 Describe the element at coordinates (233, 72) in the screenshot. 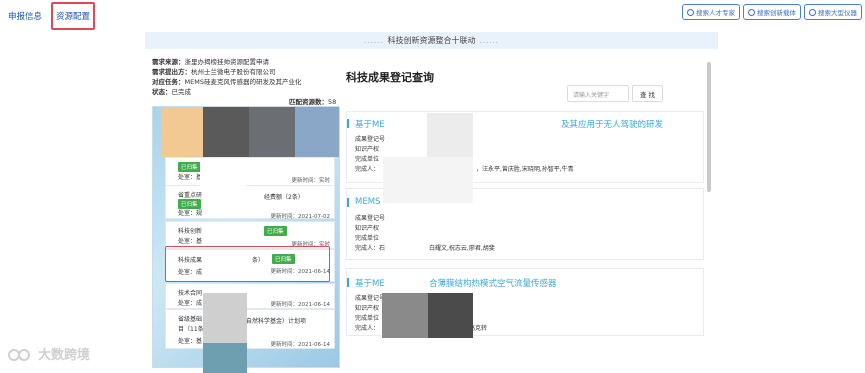

I see `proposer-value: 杭州士兰微电子股份有限公司` at that location.